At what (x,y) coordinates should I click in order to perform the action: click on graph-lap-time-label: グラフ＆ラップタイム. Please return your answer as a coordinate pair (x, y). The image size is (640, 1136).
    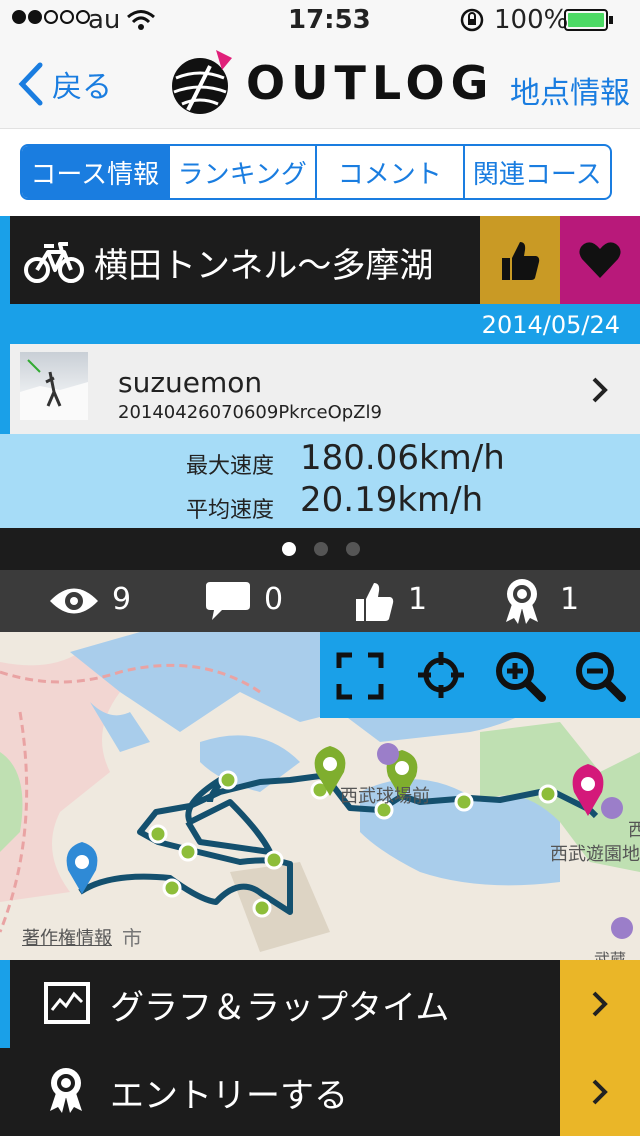
    Looking at the image, I should click on (280, 1008).